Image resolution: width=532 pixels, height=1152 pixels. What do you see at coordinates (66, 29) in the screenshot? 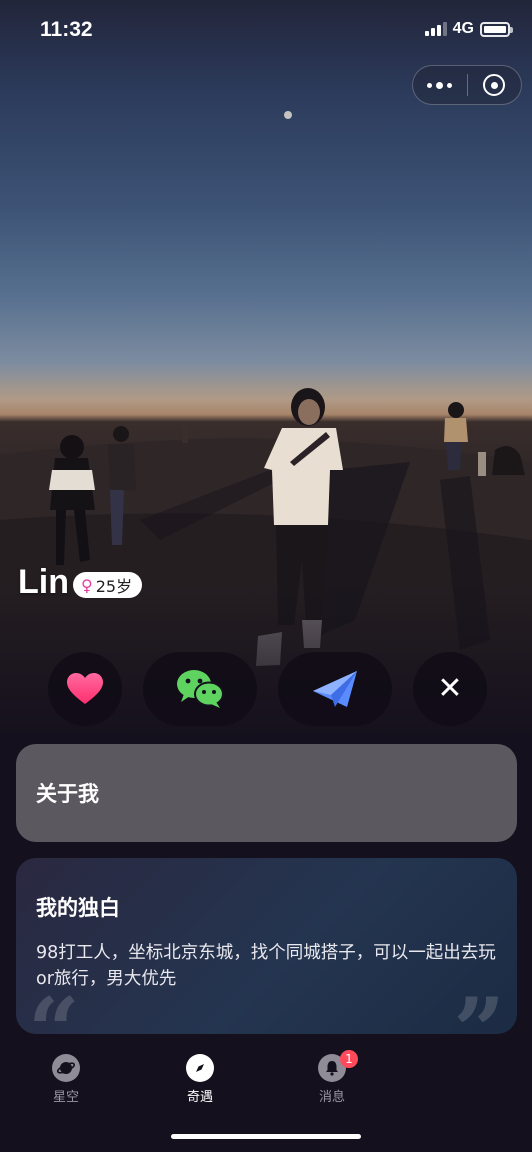
I see `status-time: 11:32` at bounding box center [66, 29].